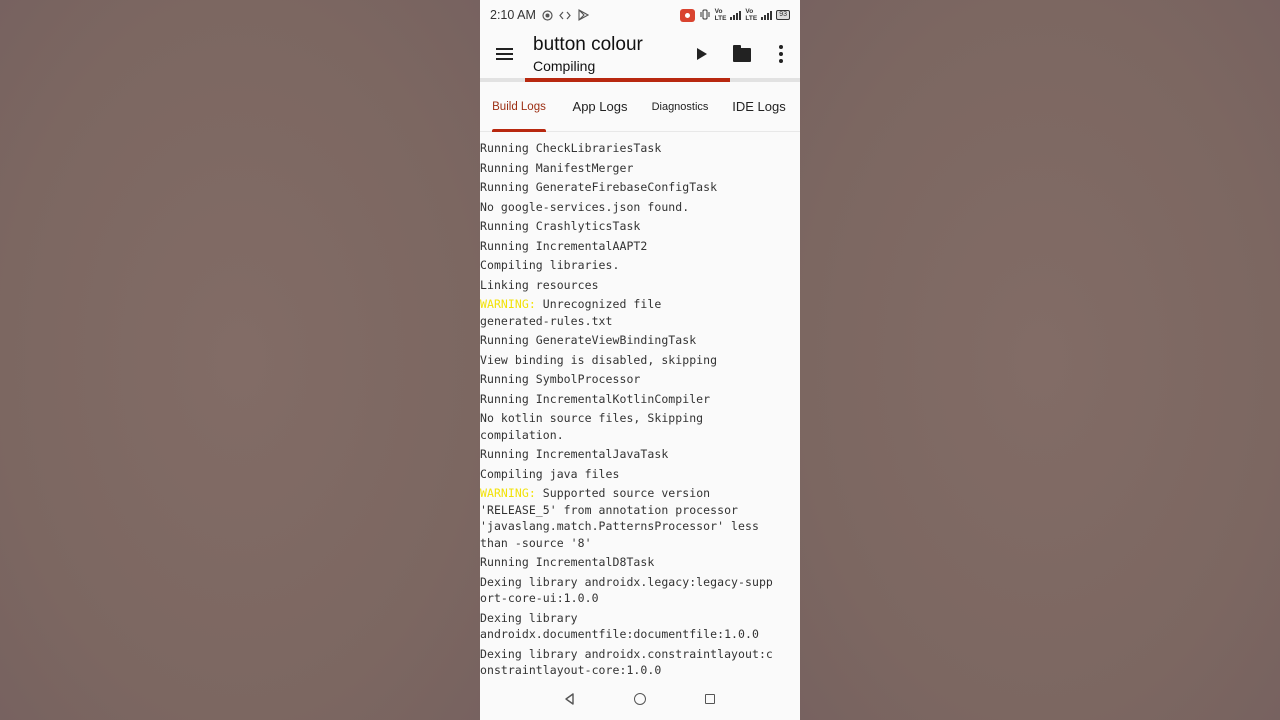 The image size is (1280, 720). I want to click on log-text: Running GenerateFirebaseConfigTask, so click(599, 187).